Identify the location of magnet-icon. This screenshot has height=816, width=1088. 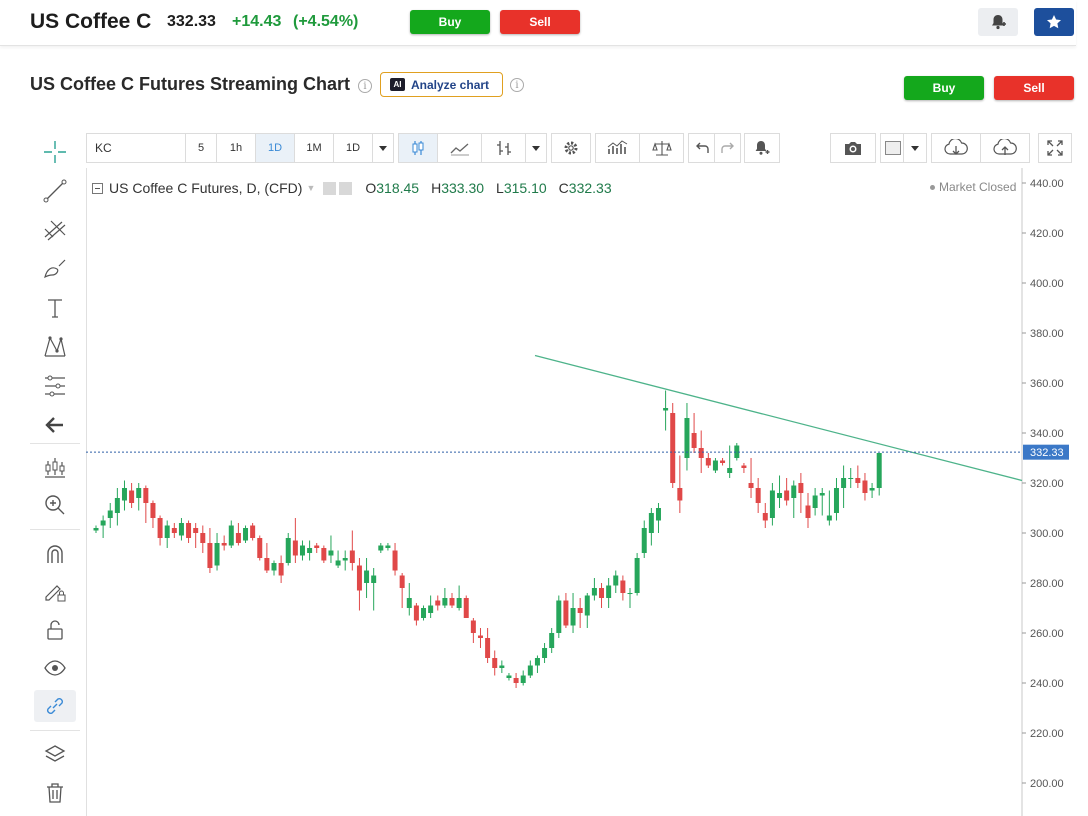
(55, 554).